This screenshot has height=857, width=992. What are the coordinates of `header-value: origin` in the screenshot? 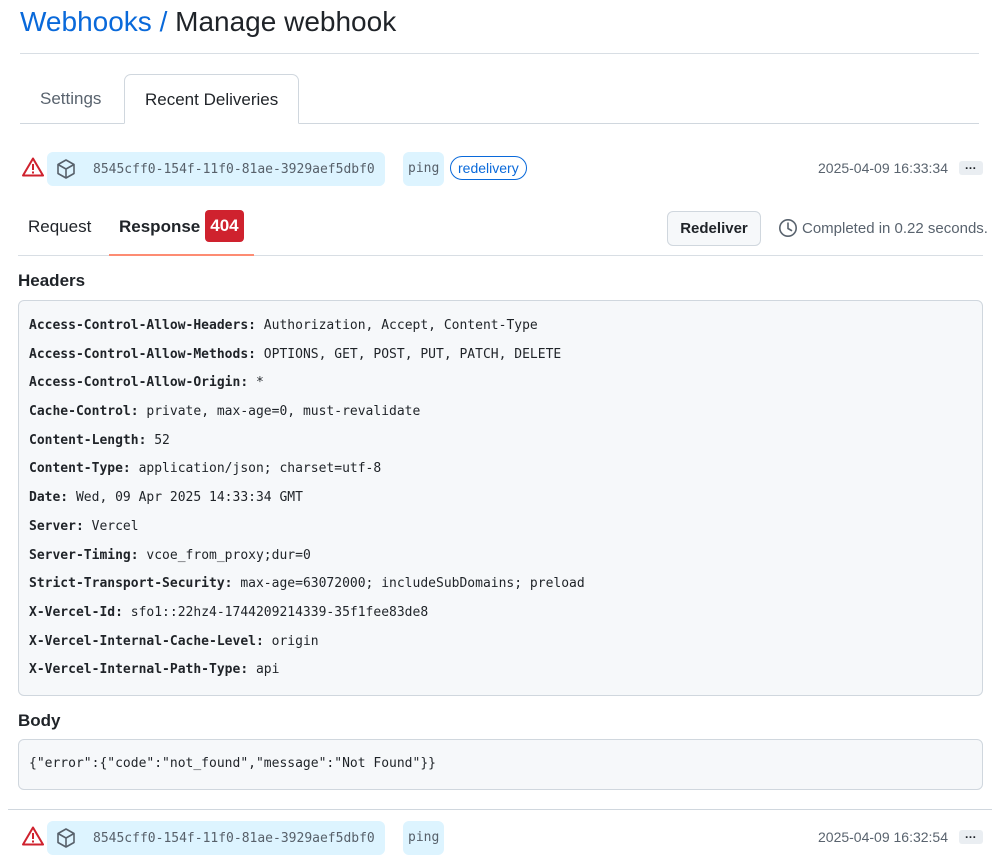 It's located at (291, 641).